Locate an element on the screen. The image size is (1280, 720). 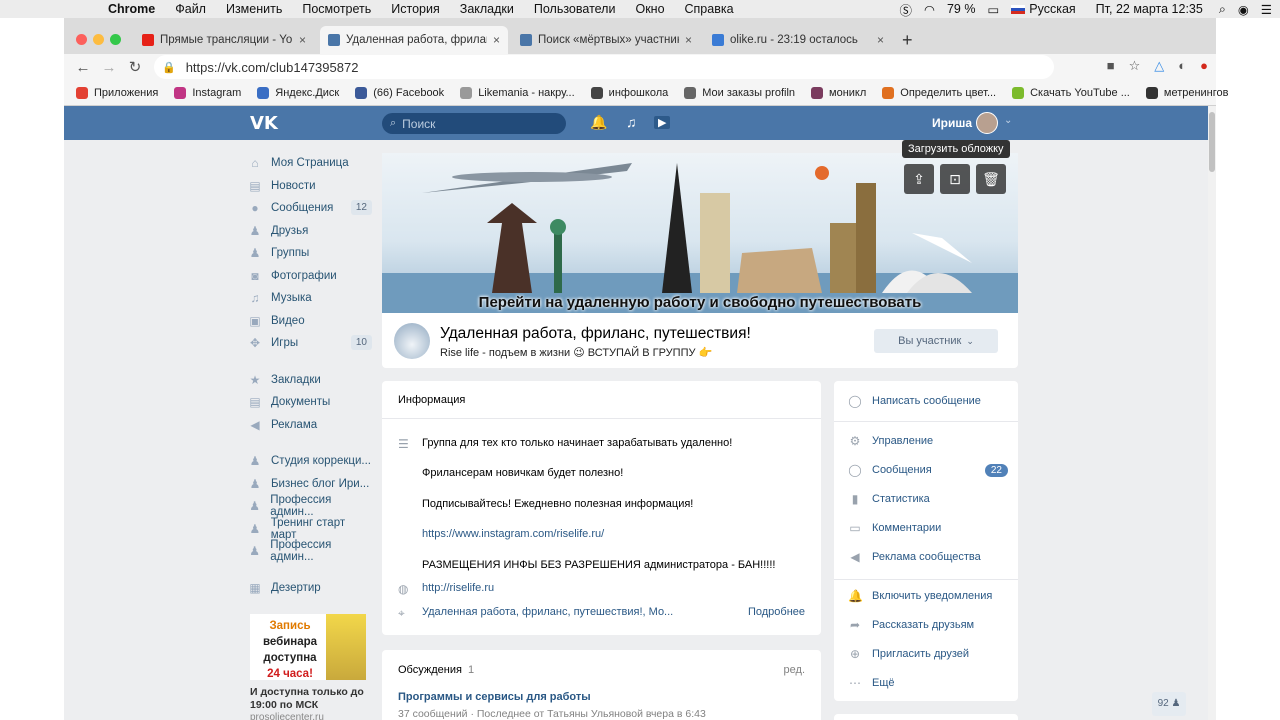
vk-logo-icon: VK is located at coordinates (264, 123).